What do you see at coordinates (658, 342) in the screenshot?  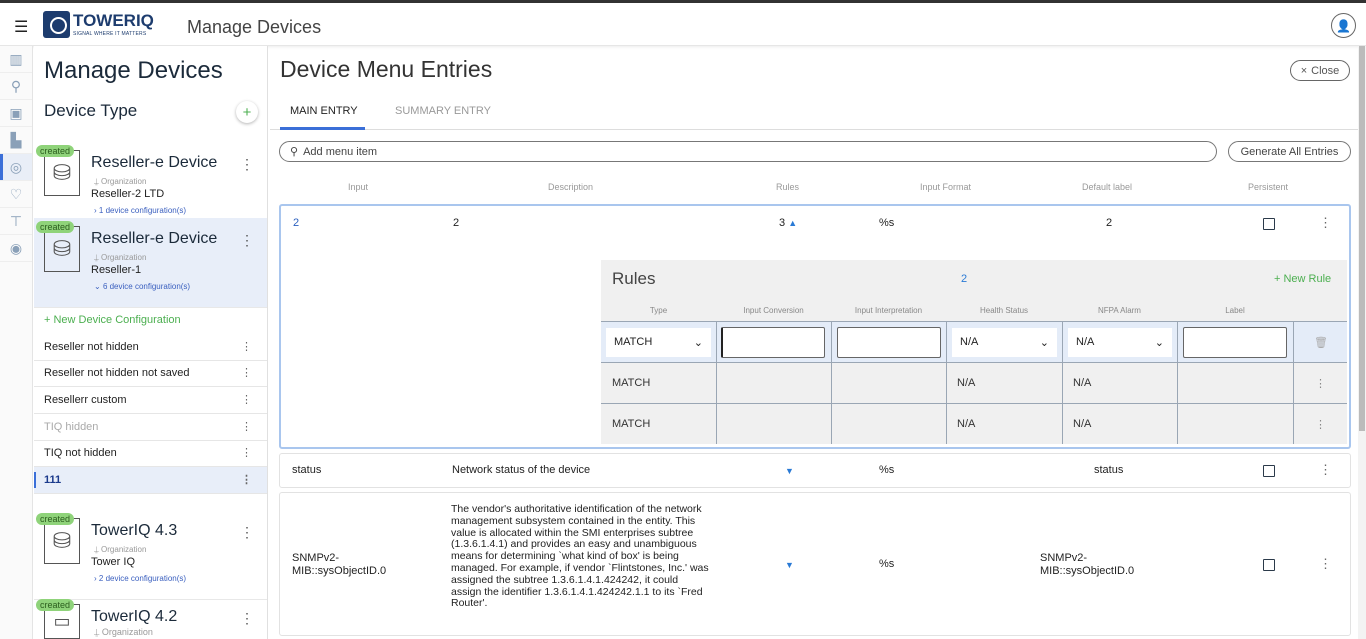 I see `rule-type-select: MATCH ⌄` at bounding box center [658, 342].